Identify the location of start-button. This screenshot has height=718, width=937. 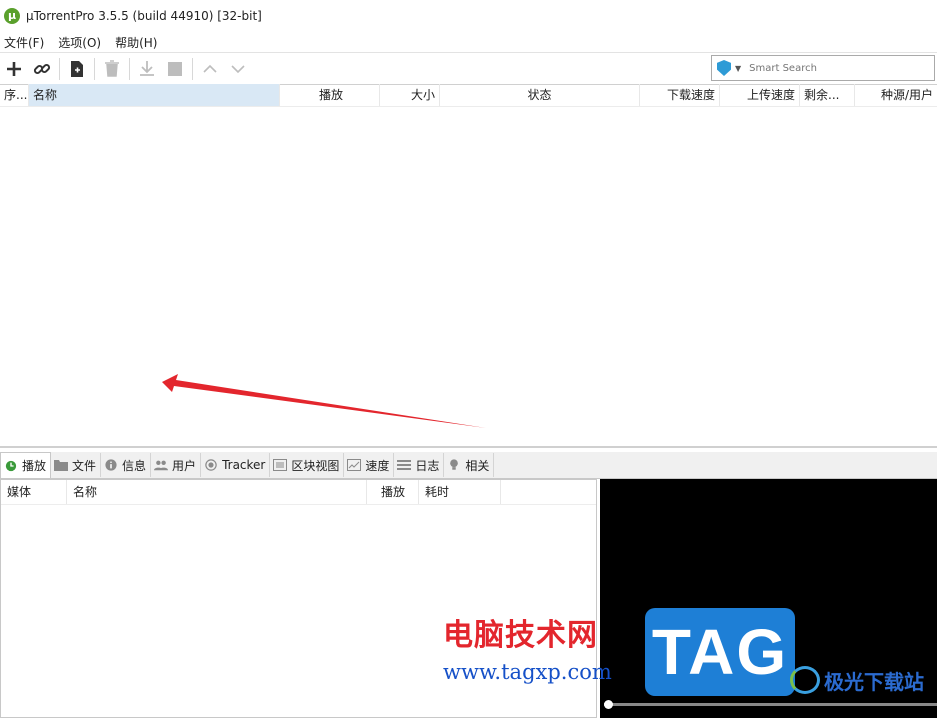
(147, 69).